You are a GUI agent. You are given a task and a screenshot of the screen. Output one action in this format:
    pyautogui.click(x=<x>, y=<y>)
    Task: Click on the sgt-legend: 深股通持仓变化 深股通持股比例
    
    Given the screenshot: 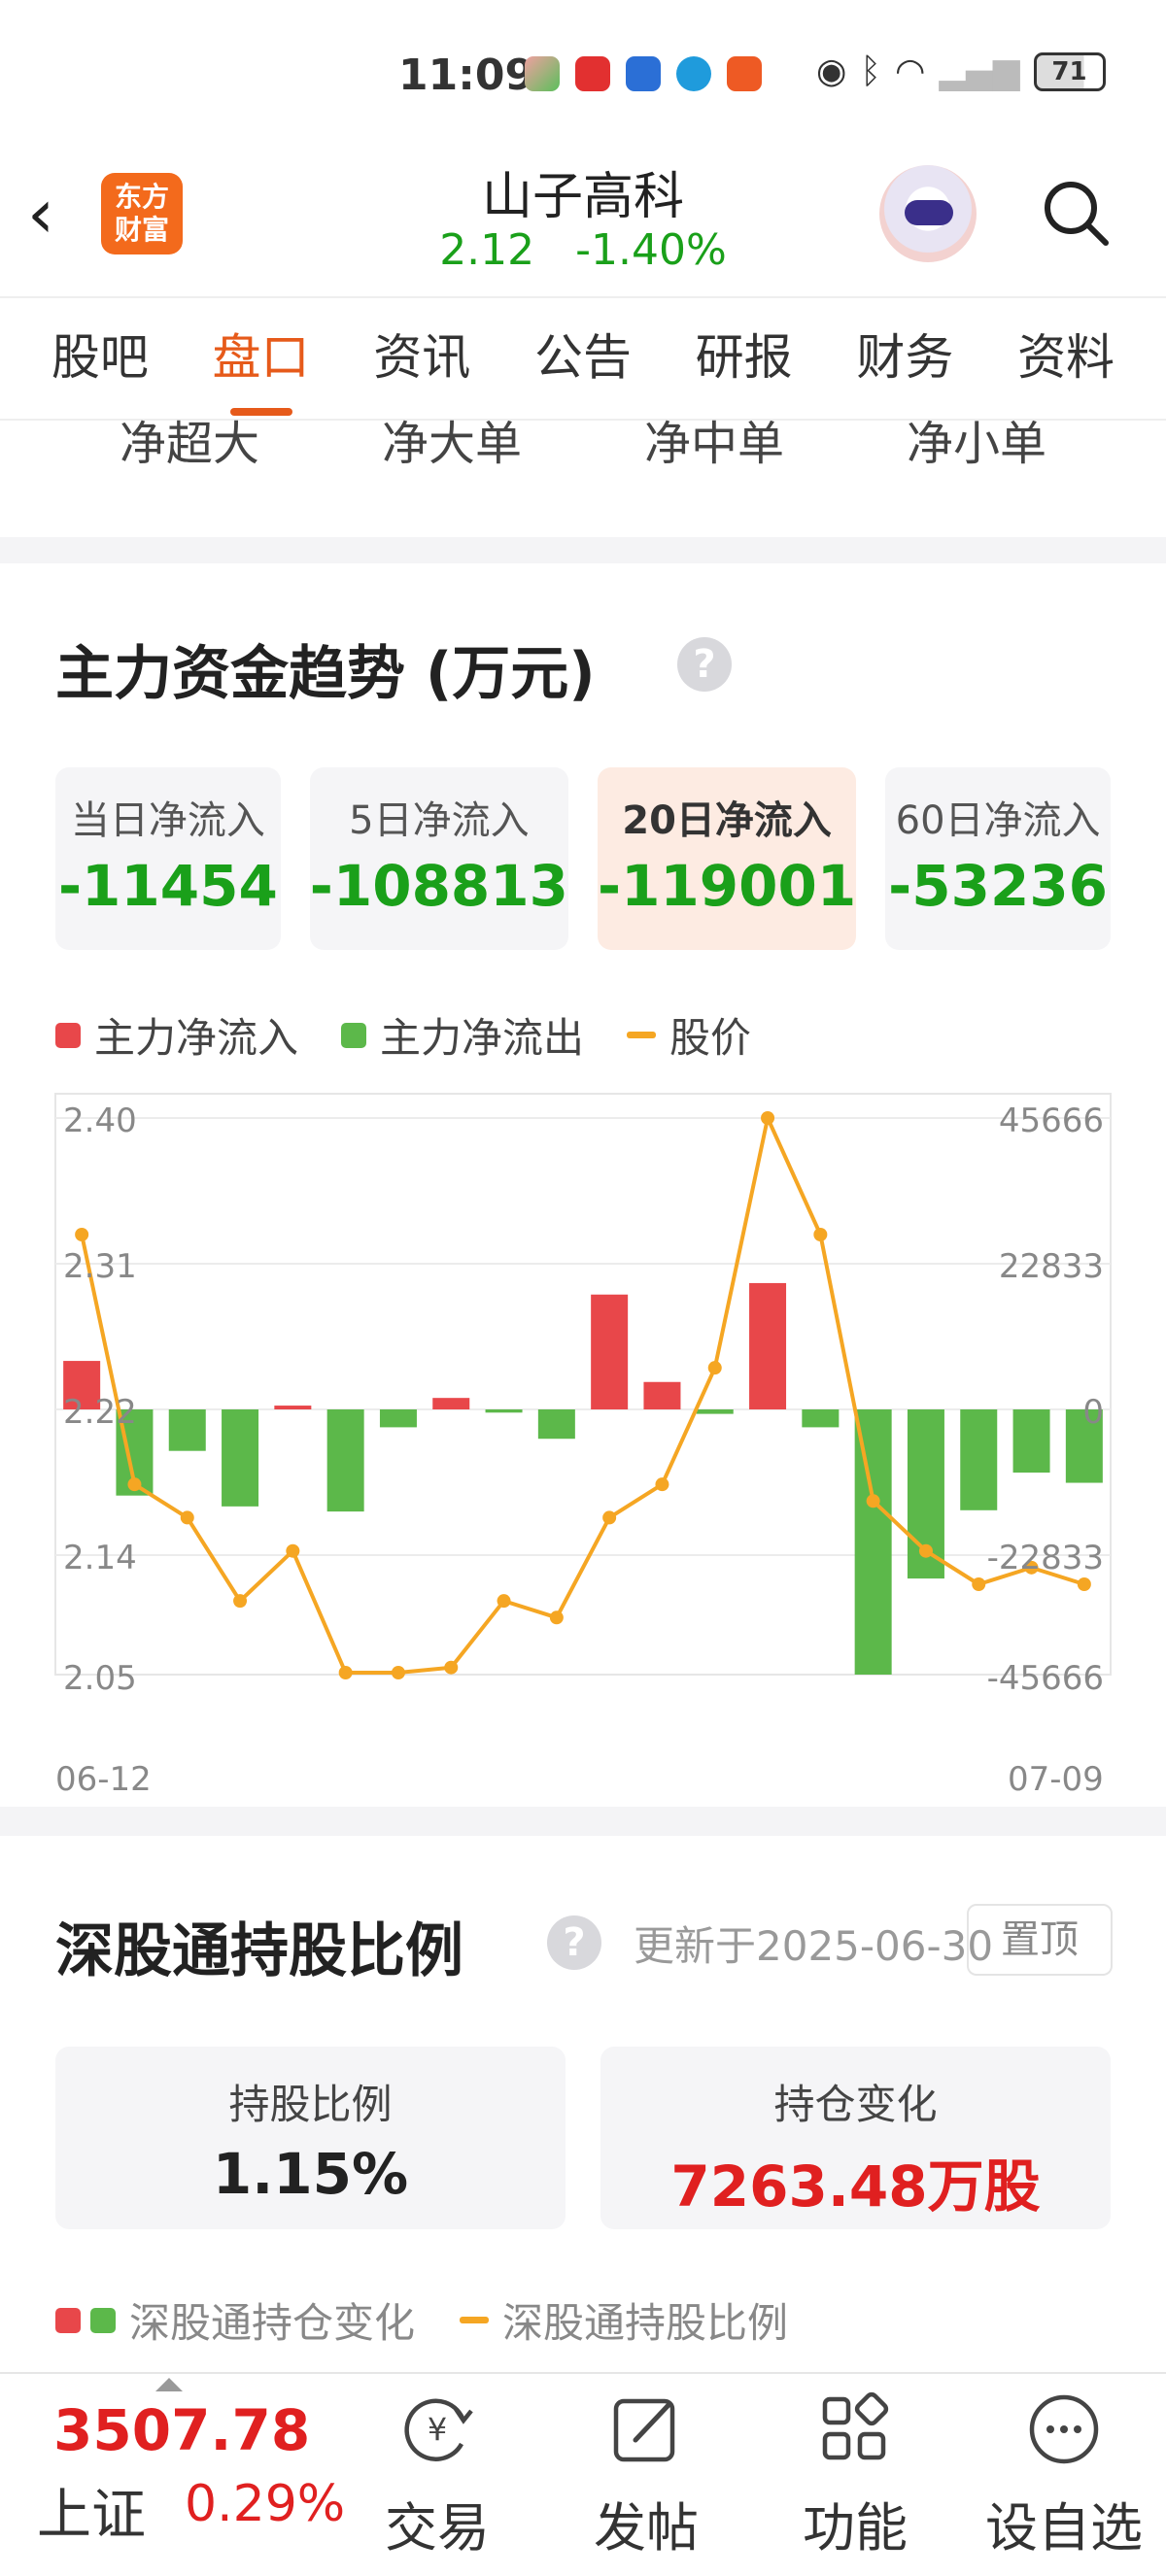 What is the action you would take?
    pyautogui.click(x=421, y=2320)
    